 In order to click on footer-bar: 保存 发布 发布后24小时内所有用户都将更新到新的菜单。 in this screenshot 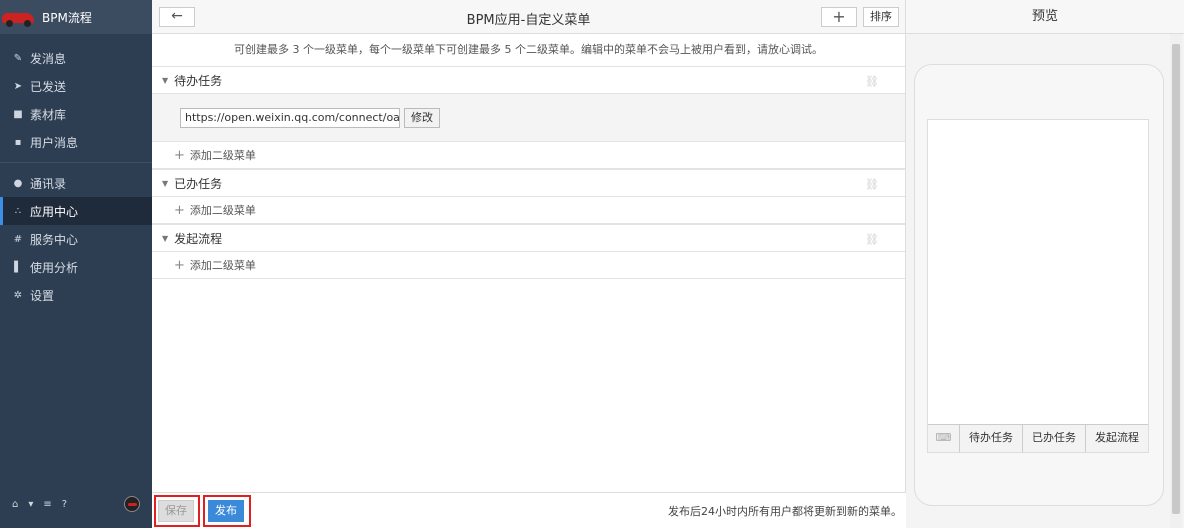, I will do `click(529, 510)`.